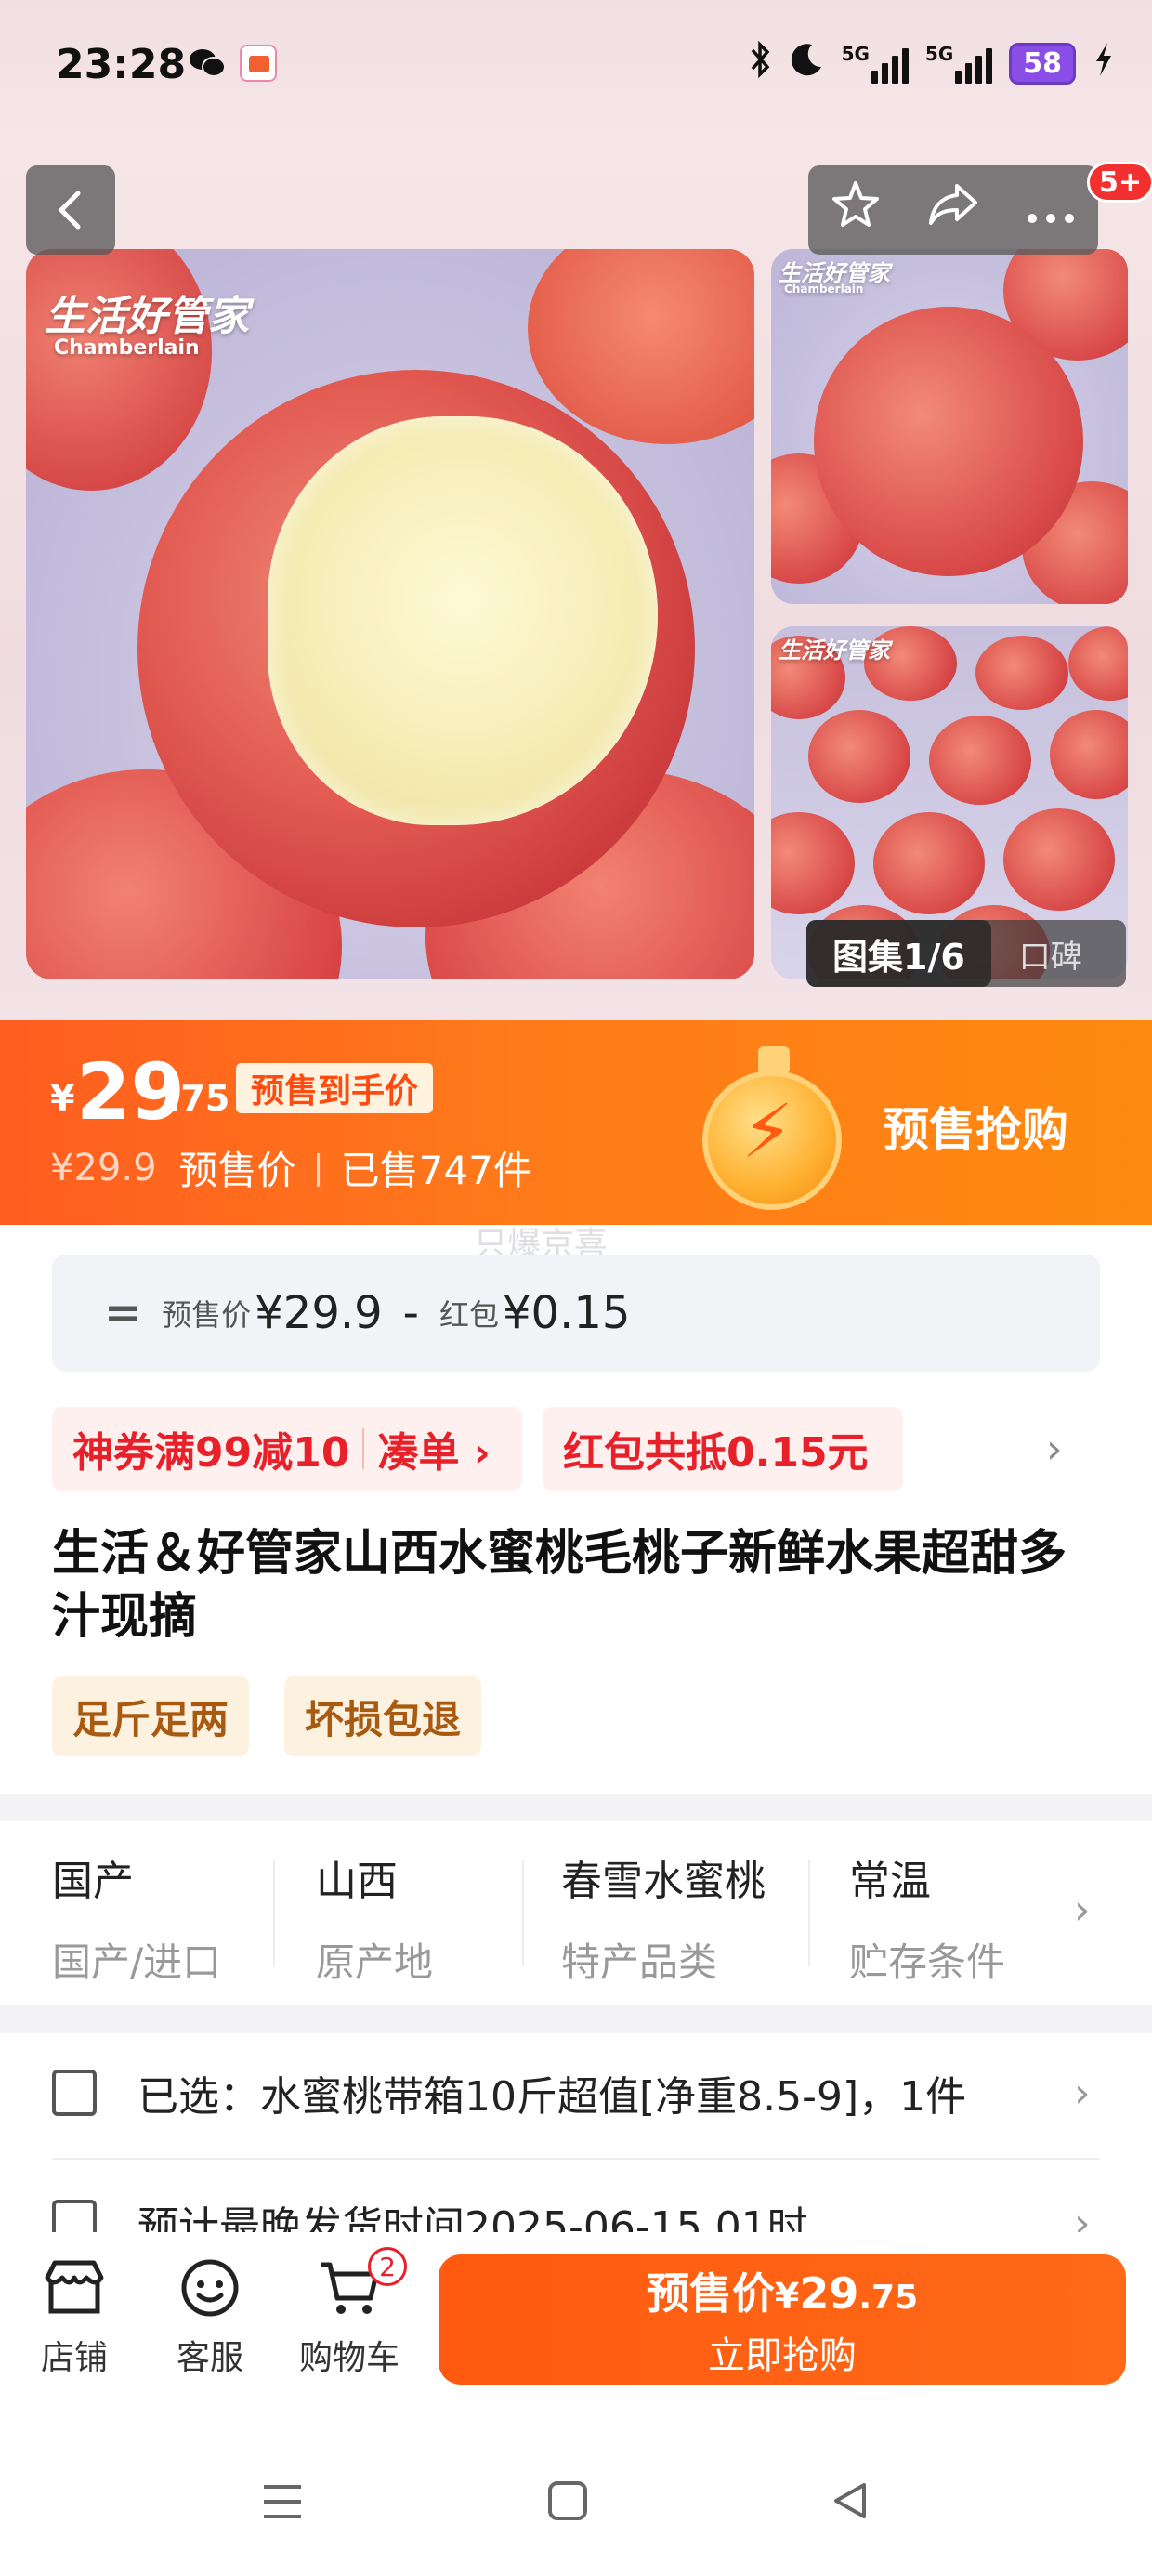  What do you see at coordinates (198, 1098) in the screenshot?
I see `price-decimal: .75` at bounding box center [198, 1098].